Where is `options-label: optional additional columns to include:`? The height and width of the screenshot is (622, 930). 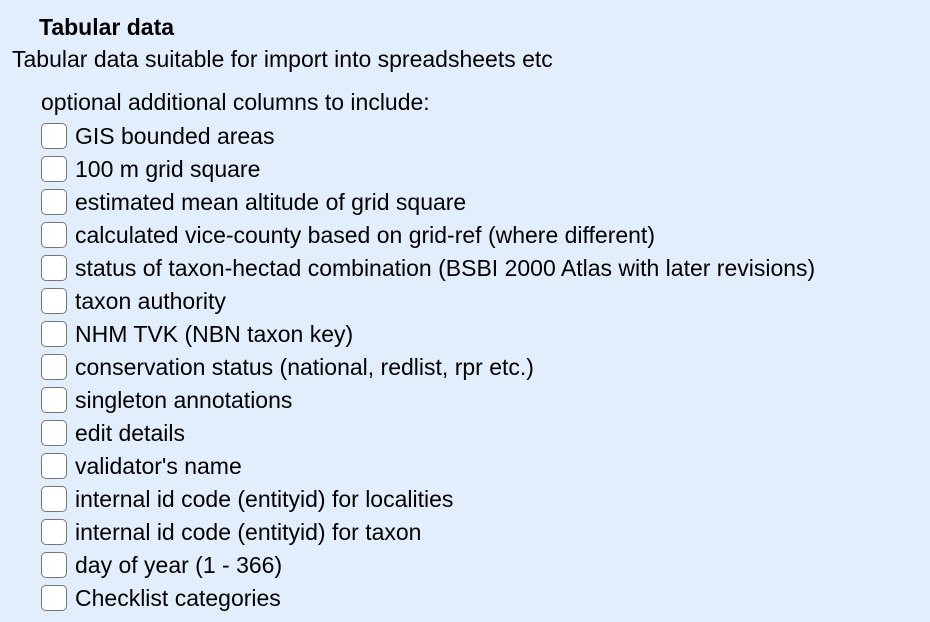 options-label: optional additional columns to include: is located at coordinates (235, 102).